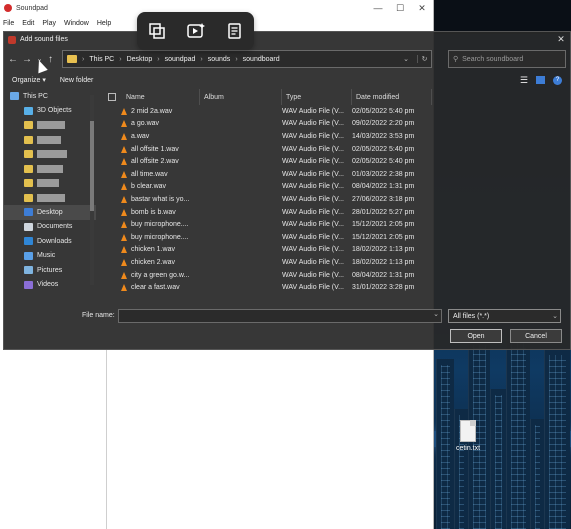  What do you see at coordinates (29, 80) in the screenshot?
I see `organize-button: Organize ▾` at bounding box center [29, 80].